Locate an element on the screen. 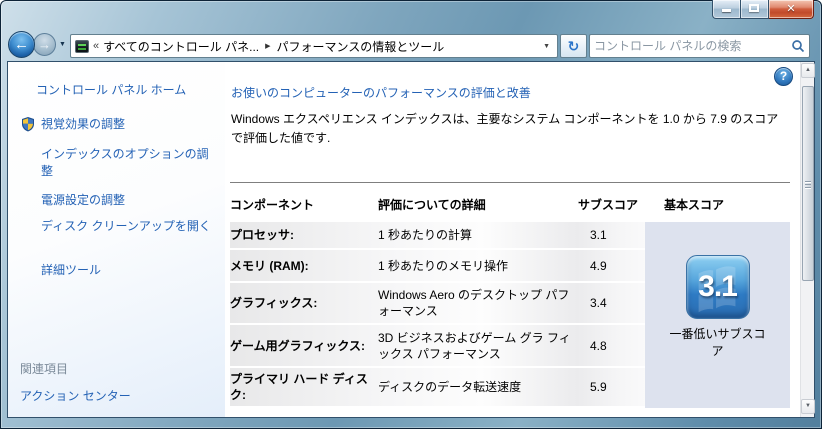 The width and height of the screenshot is (822, 429). close-button: ✕ is located at coordinates (791, 9).